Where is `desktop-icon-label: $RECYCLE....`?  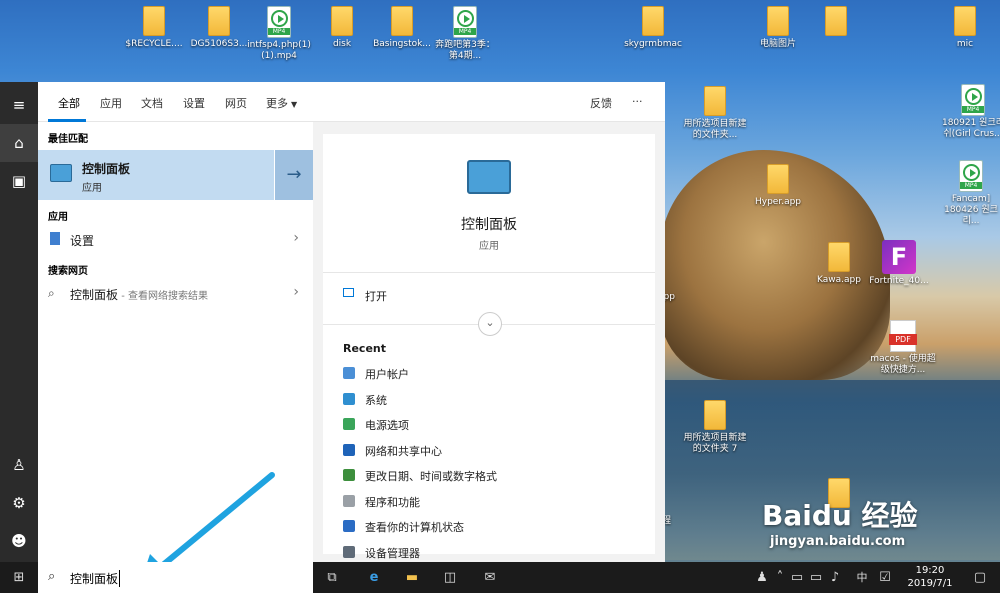 desktop-icon-label: $RECYCLE.... is located at coordinates (154, 44).